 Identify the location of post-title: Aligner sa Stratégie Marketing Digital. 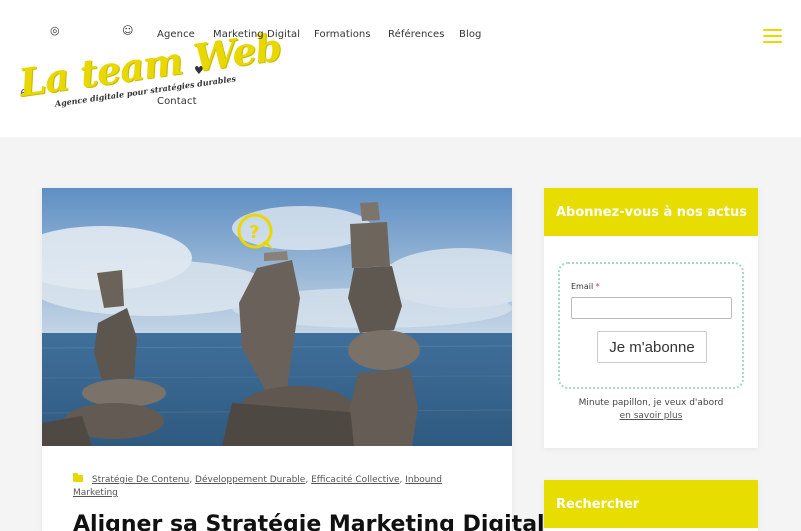
(309, 521).